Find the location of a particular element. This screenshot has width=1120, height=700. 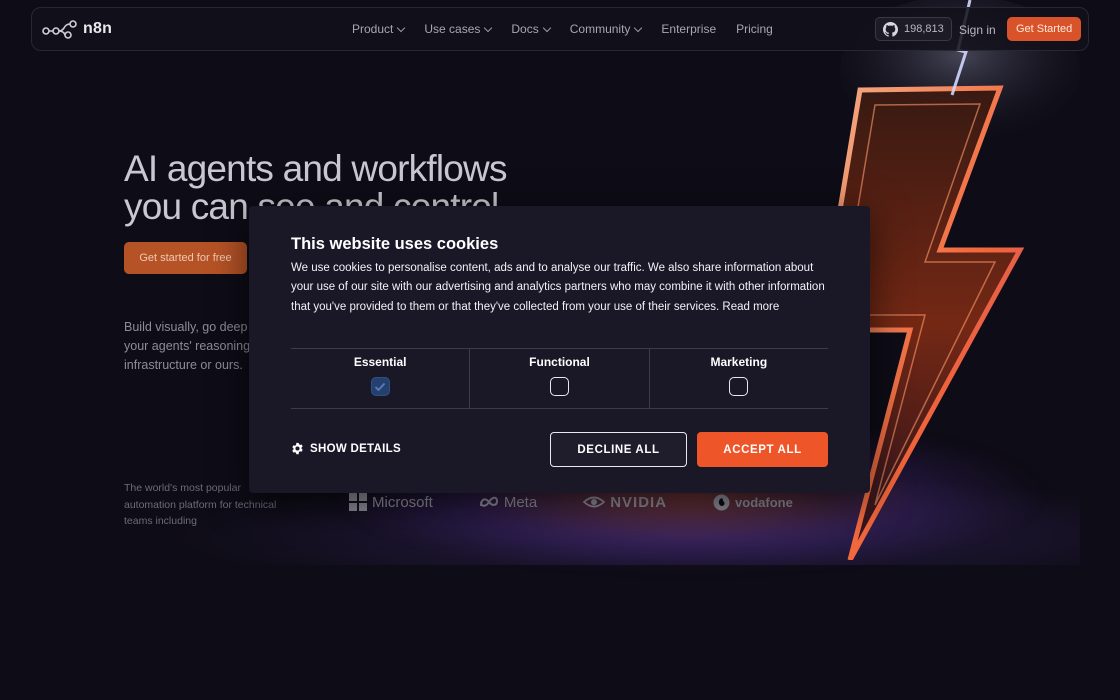

cookie-dialog-title: This website uses cookies is located at coordinates (395, 244).